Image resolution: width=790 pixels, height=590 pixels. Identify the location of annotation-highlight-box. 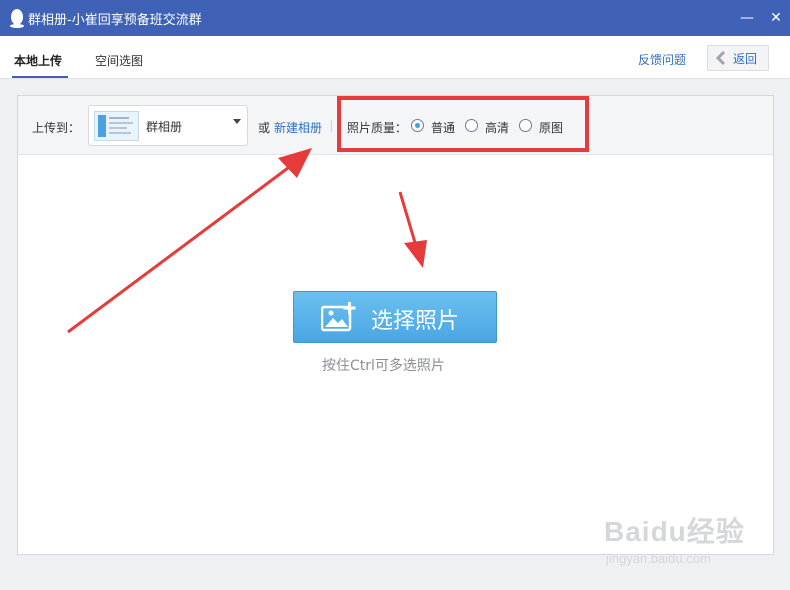
(463, 124).